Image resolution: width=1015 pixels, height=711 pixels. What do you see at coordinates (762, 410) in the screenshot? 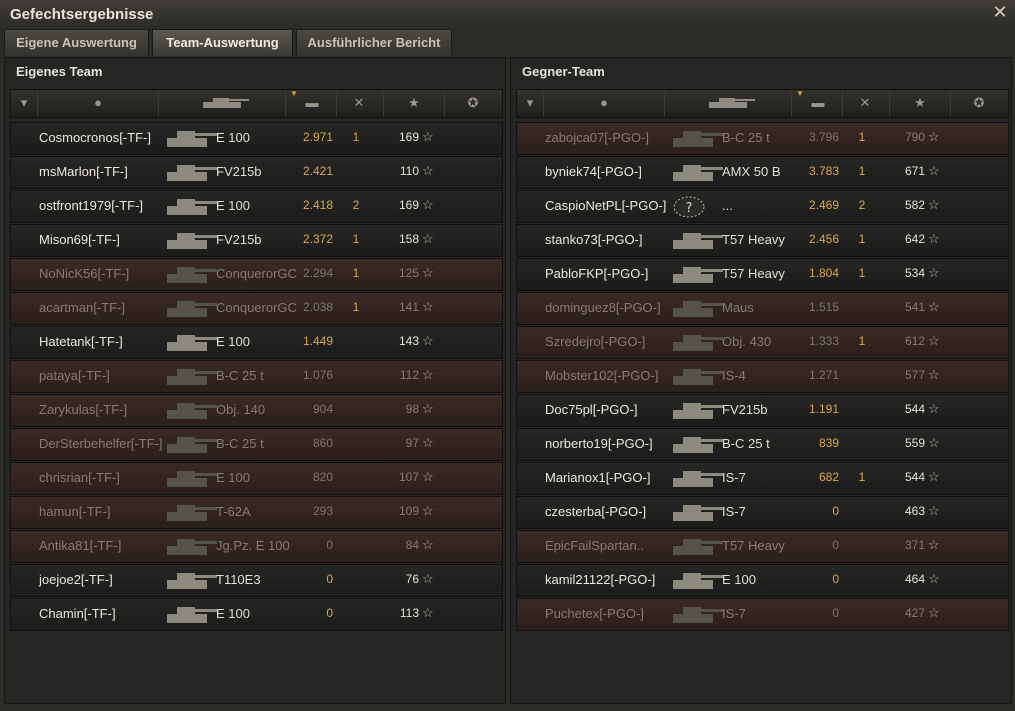
I see `table-row: Doc75pl[-PGO-] FV215b 1.191 544 ☆` at bounding box center [762, 410].